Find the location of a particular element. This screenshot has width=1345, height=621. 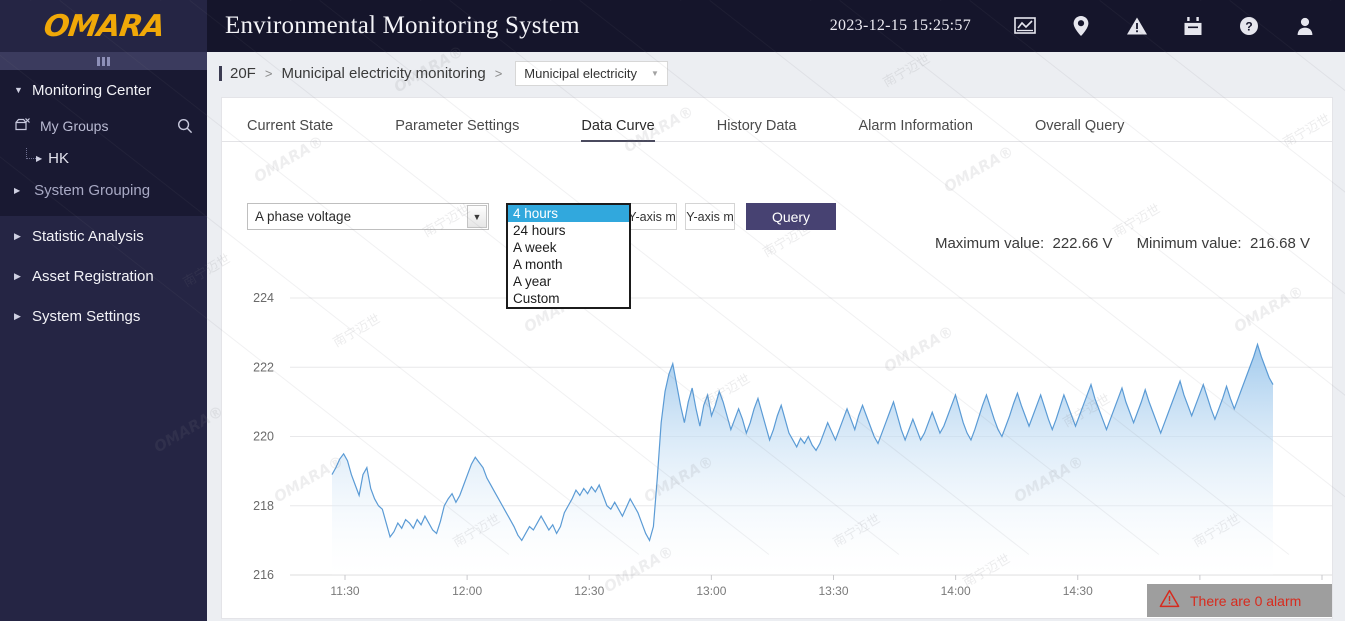

minimum-value: 216.68 V is located at coordinates (1279, 243).